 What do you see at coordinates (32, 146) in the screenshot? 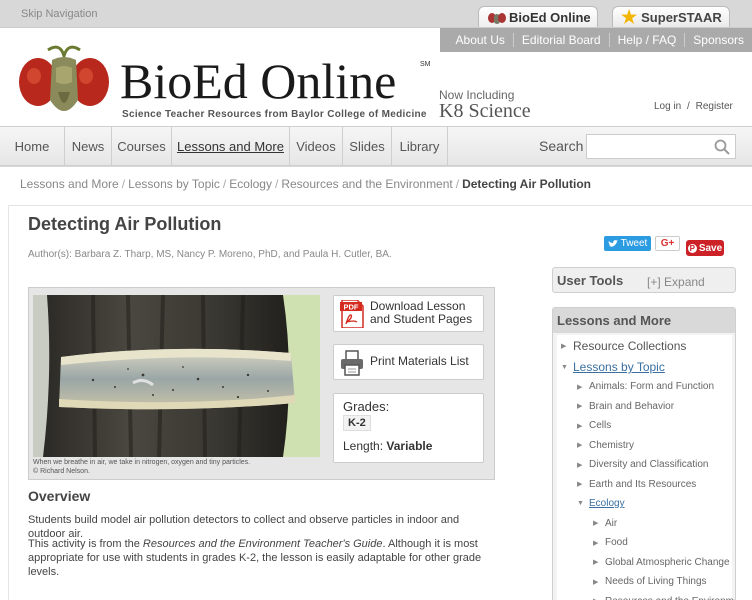
I see `nav-item-home: Home` at bounding box center [32, 146].